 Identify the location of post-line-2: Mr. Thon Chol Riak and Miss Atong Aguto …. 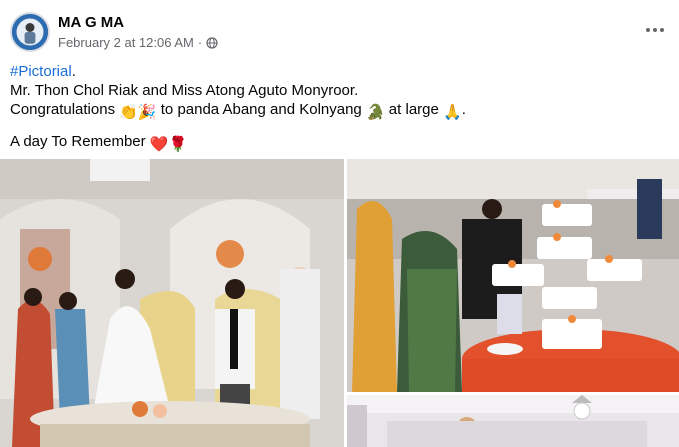
(184, 90).